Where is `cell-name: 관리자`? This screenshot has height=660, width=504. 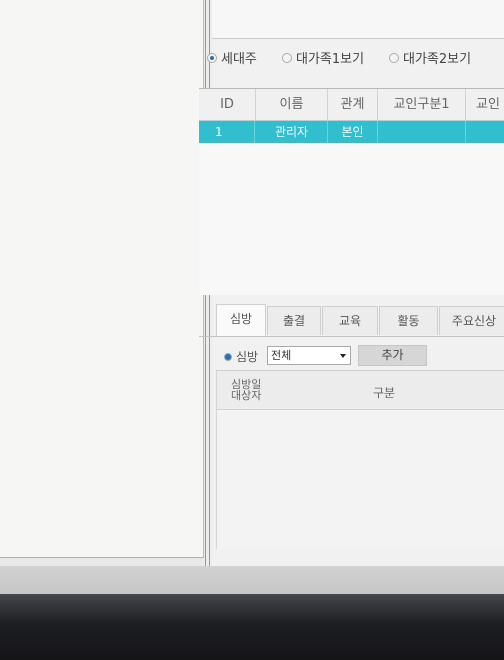 cell-name: 관리자 is located at coordinates (292, 132).